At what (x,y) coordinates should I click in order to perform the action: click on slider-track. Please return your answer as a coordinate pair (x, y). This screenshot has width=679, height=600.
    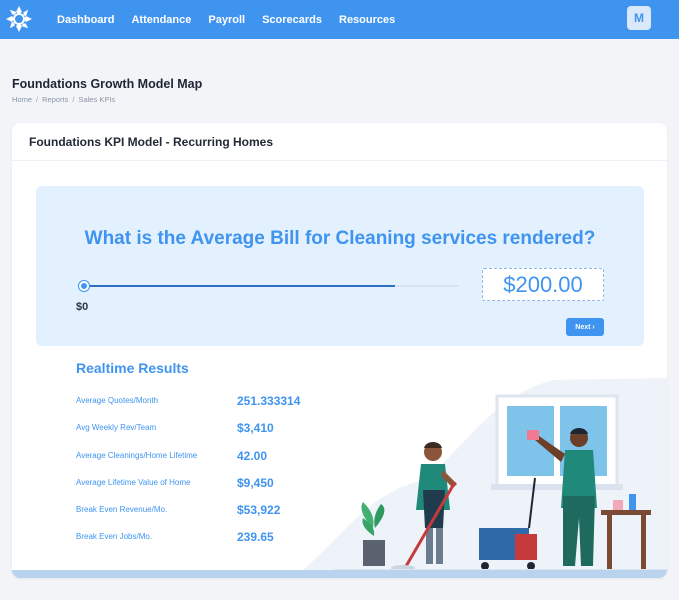
    Looking at the image, I should click on (271, 286).